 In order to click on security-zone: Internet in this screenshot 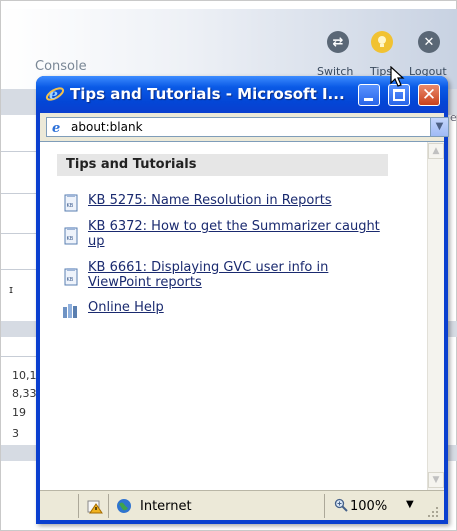, I will do `click(166, 506)`.